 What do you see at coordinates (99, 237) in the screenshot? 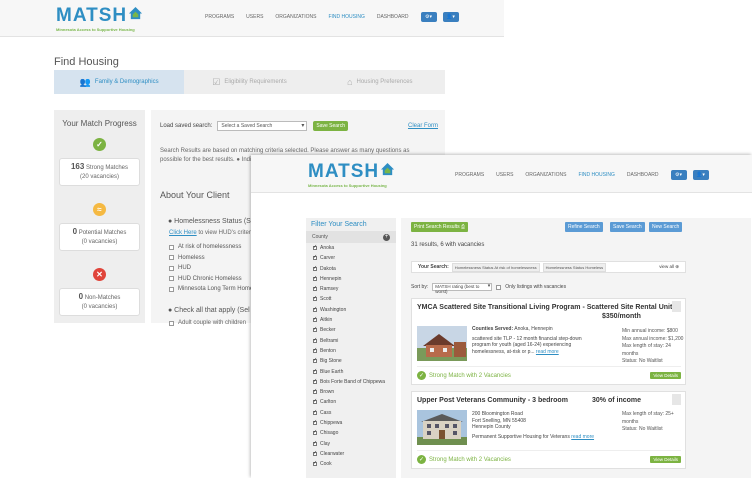
I see `potential-matches-box: 0 Potential Matches (0 vacancies)` at bounding box center [99, 237].